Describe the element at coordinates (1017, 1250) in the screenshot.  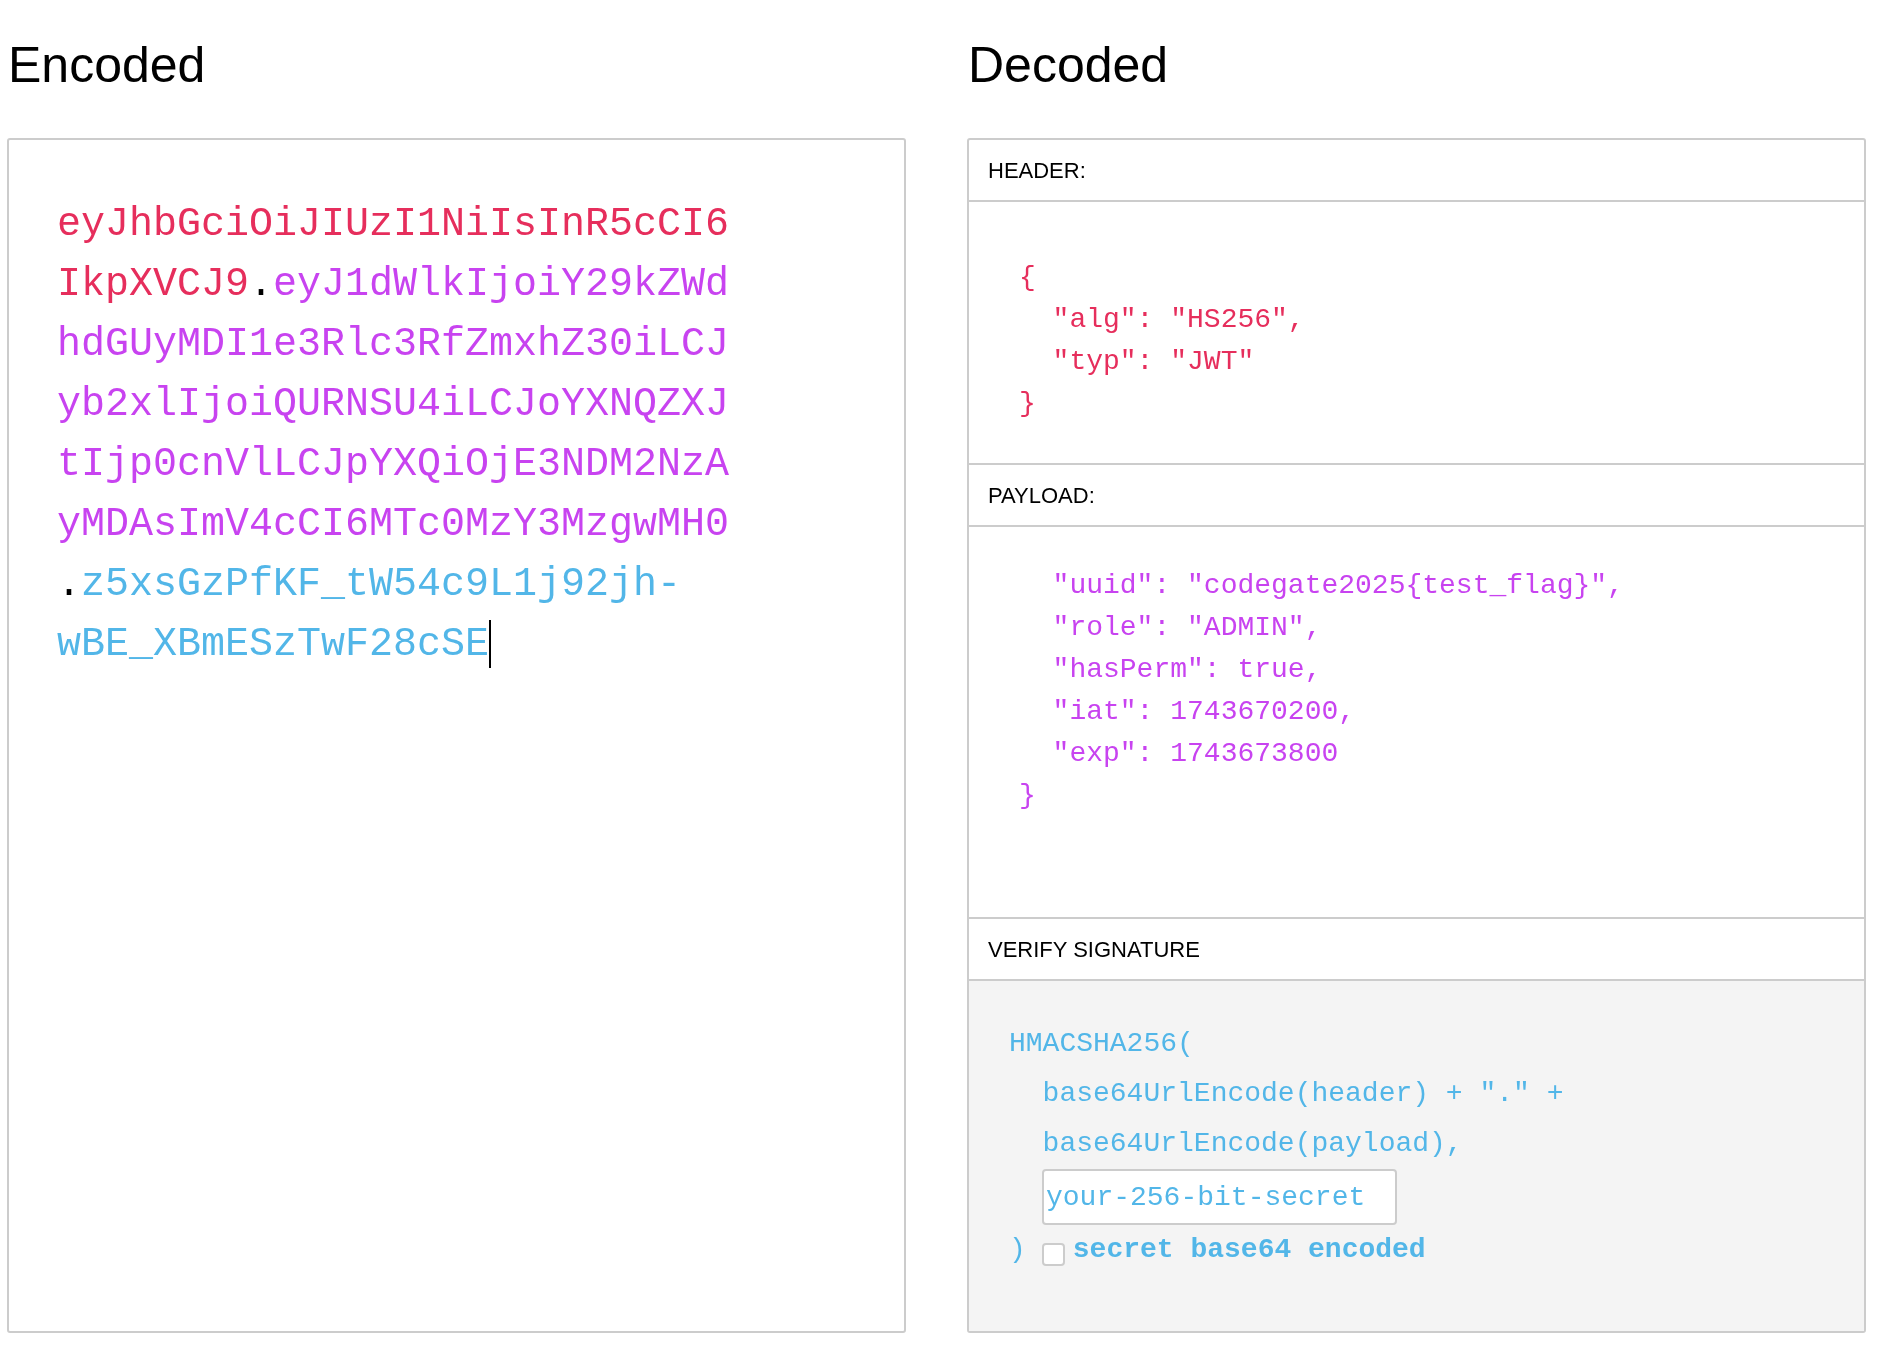
I see `code-line: )` at that location.